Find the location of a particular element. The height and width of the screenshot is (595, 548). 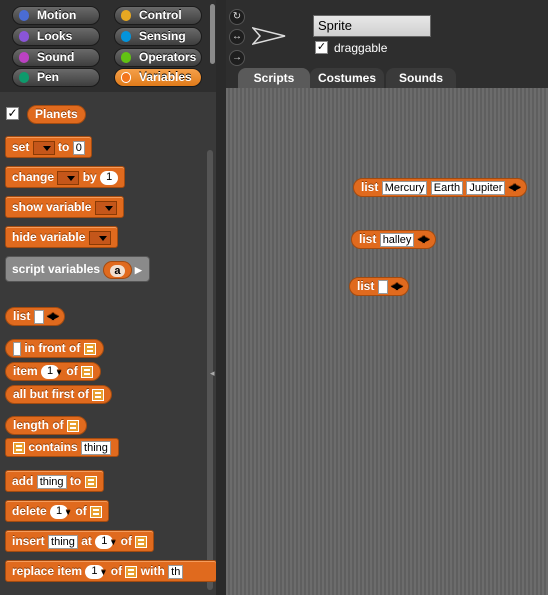

variable-name: Planets is located at coordinates (56, 114).